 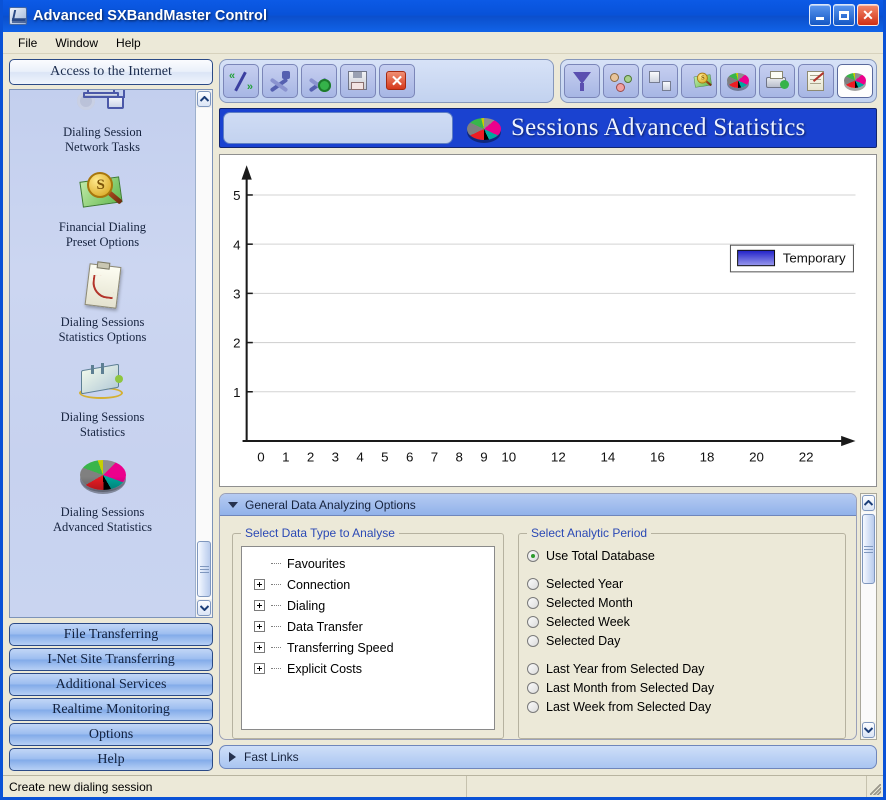 I want to click on chart-x-tick-label: 5, so click(x=384, y=456).